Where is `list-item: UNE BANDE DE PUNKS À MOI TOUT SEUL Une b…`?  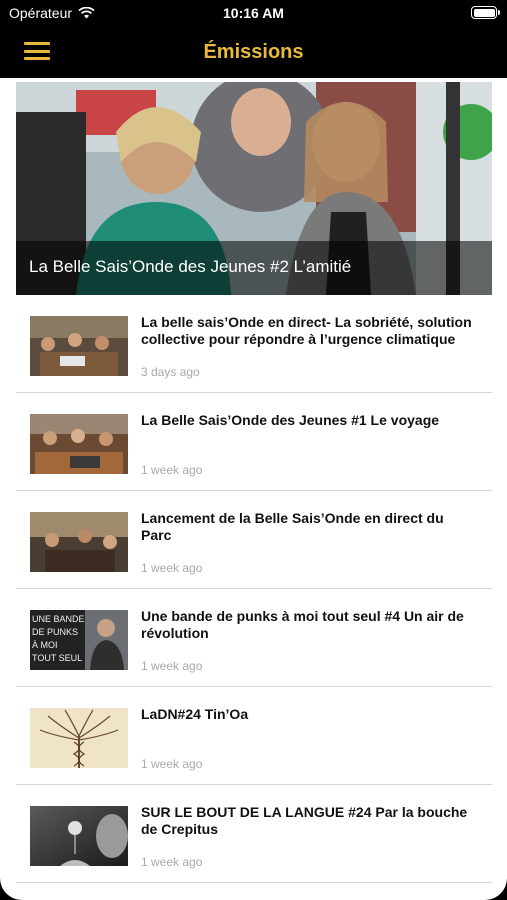
list-item: UNE BANDE DE PUNKS À MOI TOUT SEUL Une b… is located at coordinates (254, 638).